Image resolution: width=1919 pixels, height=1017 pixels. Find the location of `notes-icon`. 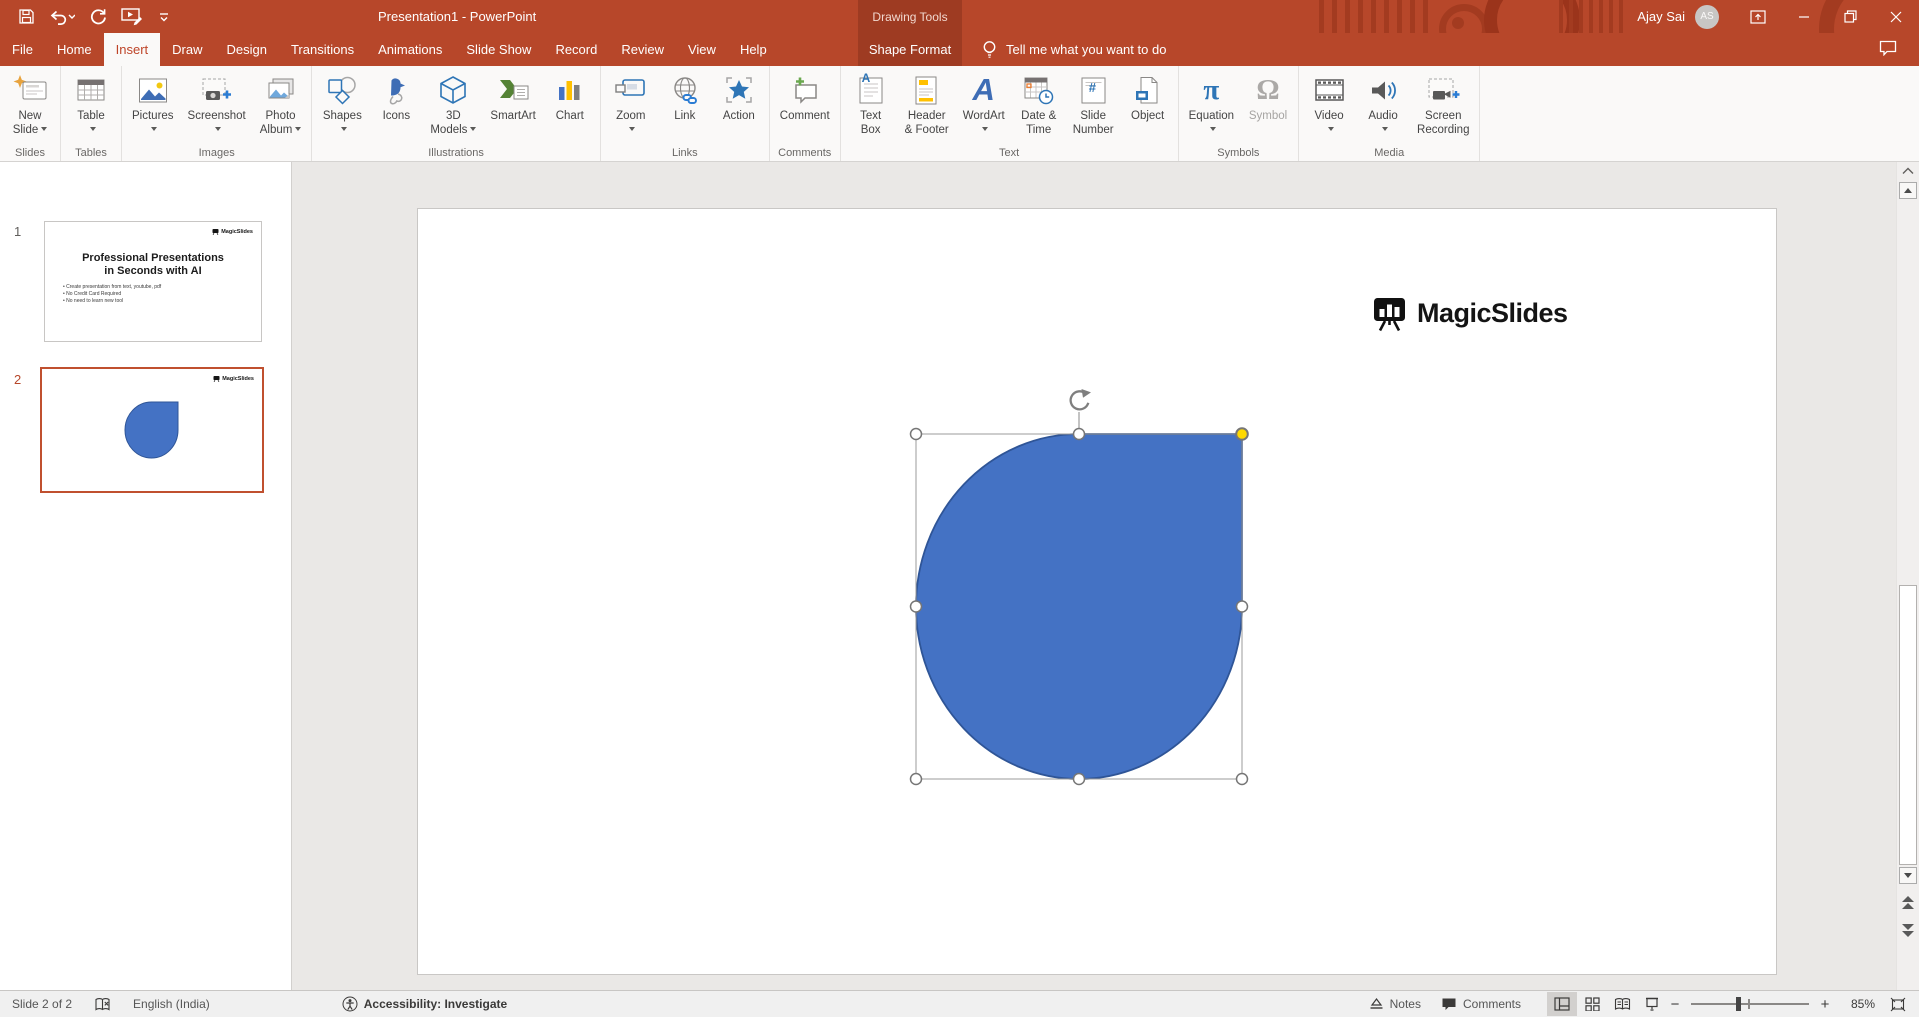

notes-icon is located at coordinates (1376, 1004).